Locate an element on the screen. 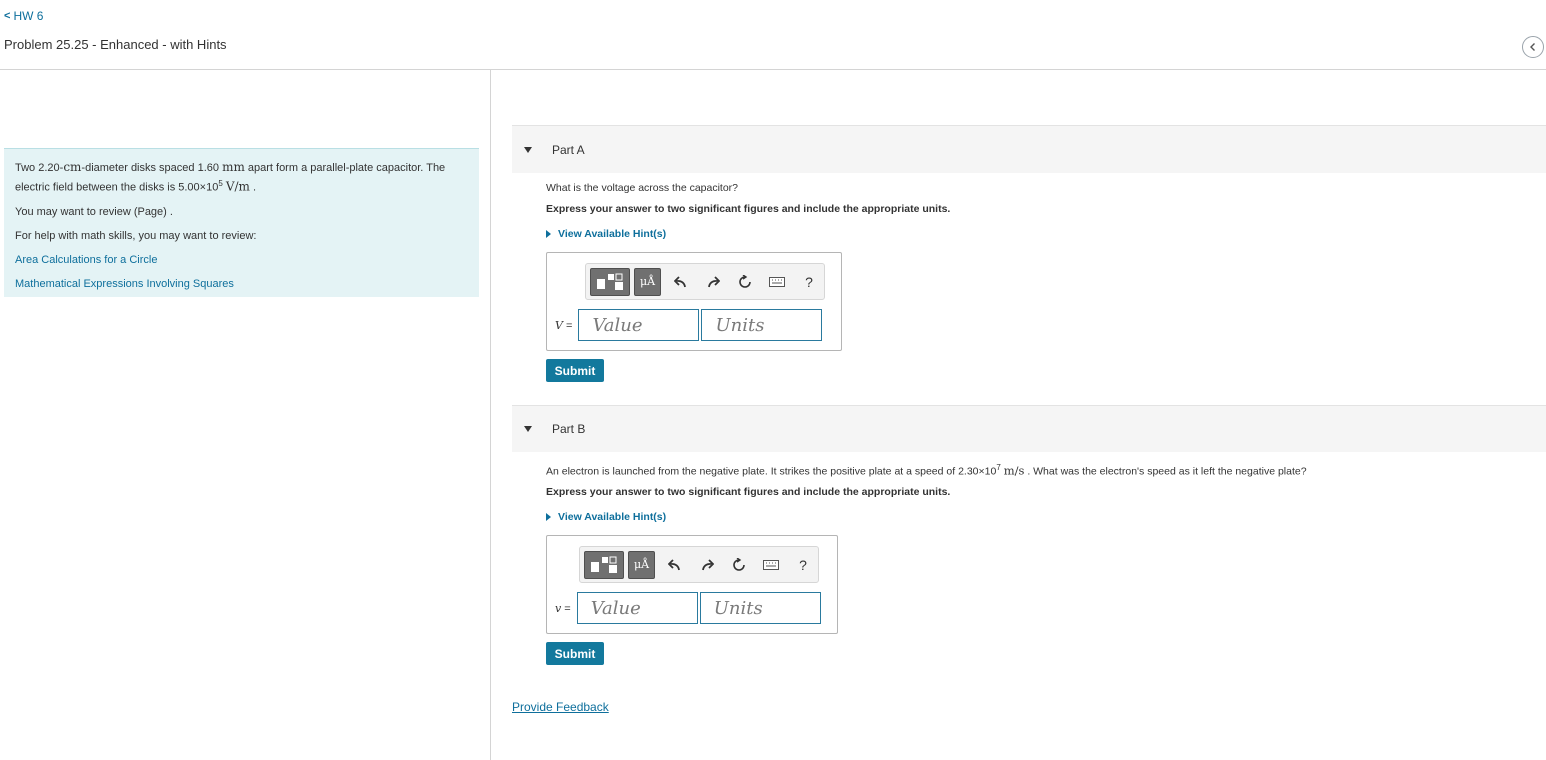 Image resolution: width=1546 pixels, height=760 pixels. part-b-header: Part B is located at coordinates (1029, 428).